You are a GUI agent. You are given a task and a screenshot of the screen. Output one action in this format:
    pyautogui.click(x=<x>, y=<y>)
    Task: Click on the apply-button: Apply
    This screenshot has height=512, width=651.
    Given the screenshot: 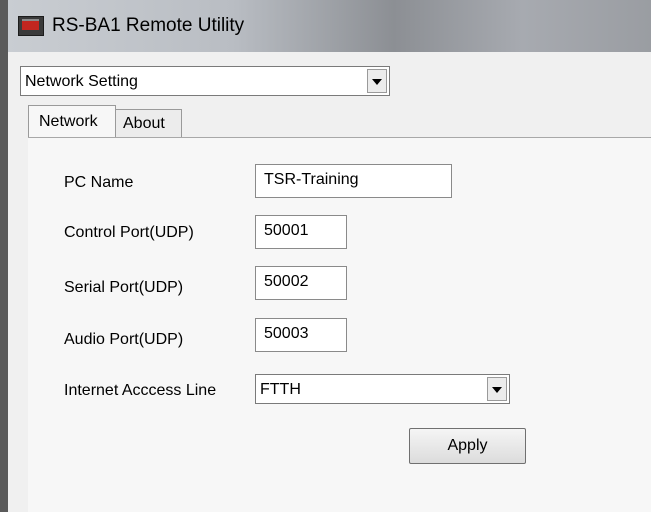 What is the action you would take?
    pyautogui.click(x=467, y=446)
    